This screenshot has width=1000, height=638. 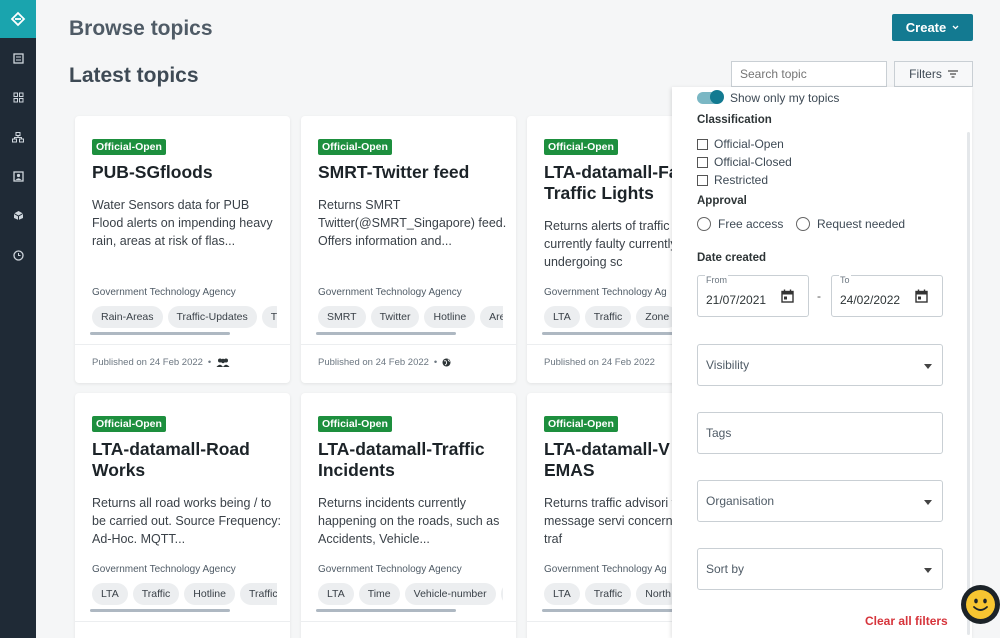 What do you see at coordinates (491, 317) in the screenshot?
I see `tag: Are` at bounding box center [491, 317].